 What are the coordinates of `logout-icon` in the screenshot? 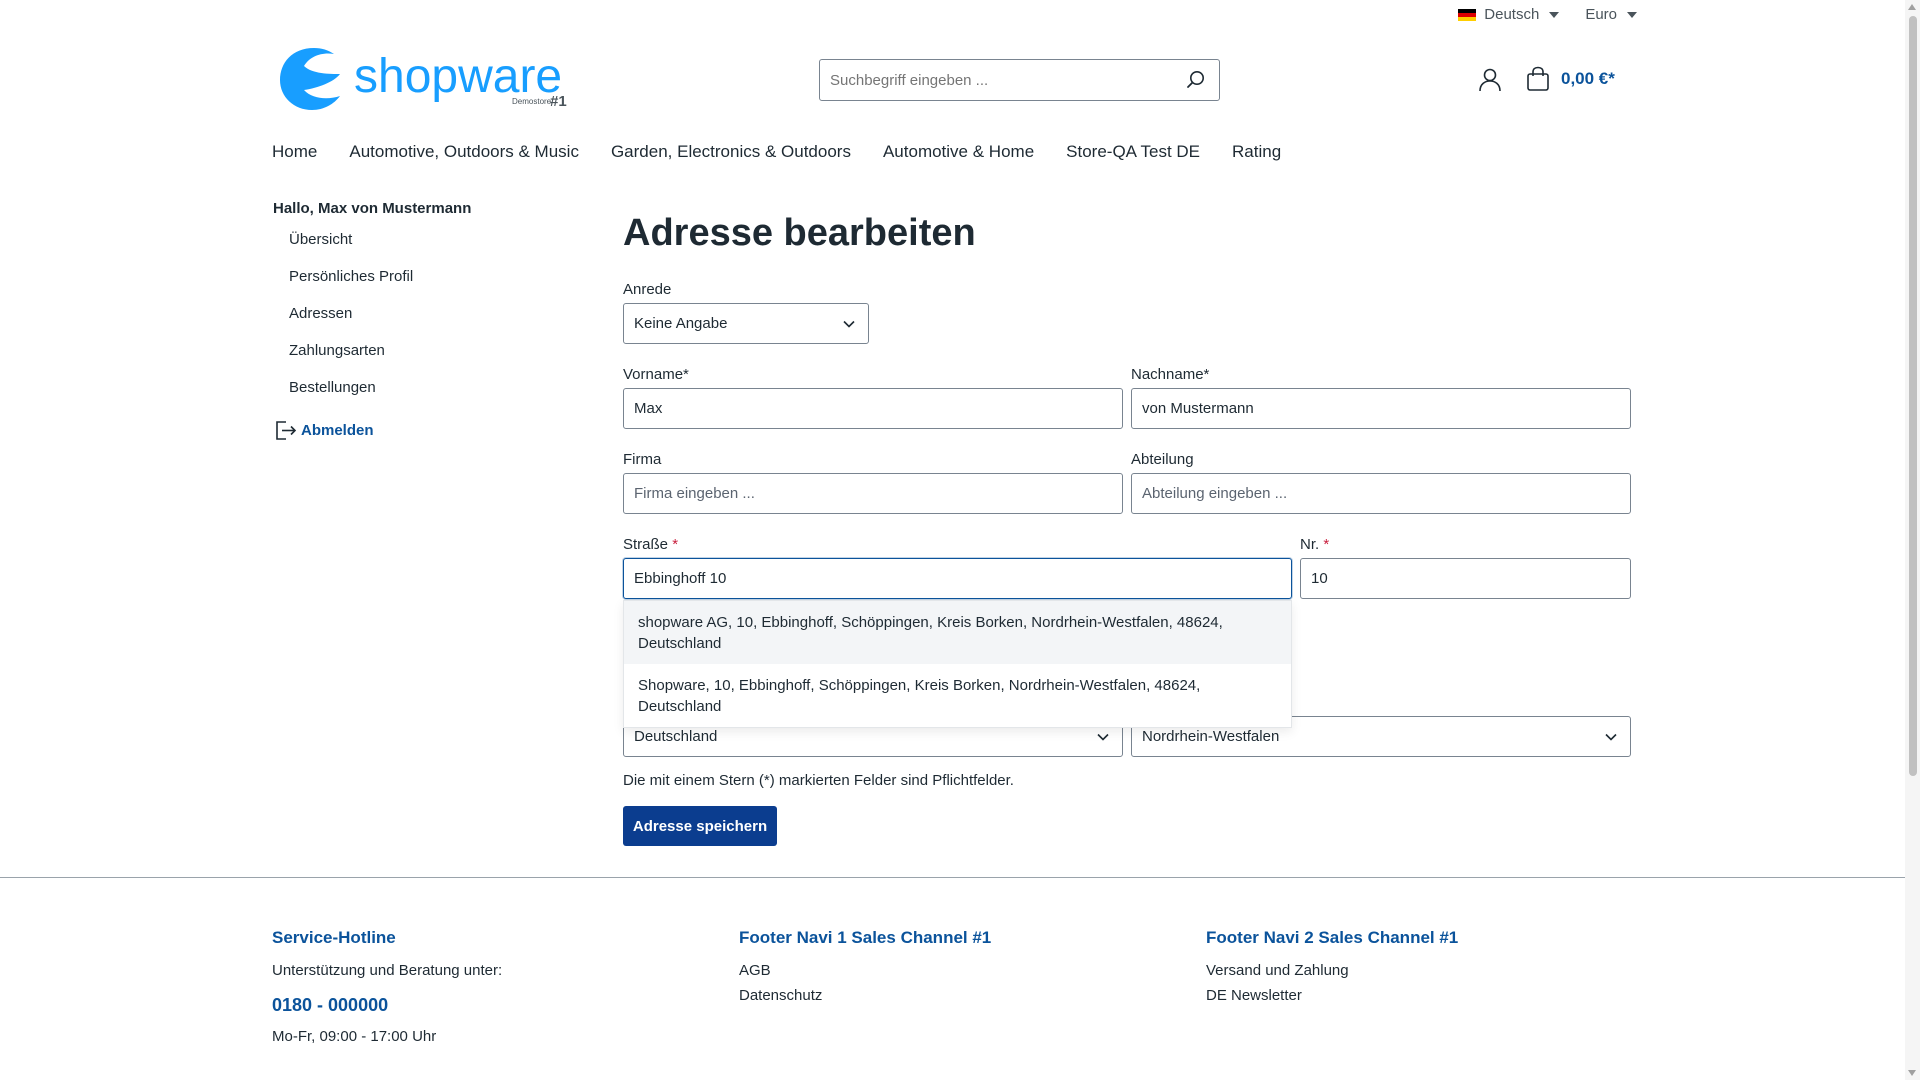 It's located at (286, 430).